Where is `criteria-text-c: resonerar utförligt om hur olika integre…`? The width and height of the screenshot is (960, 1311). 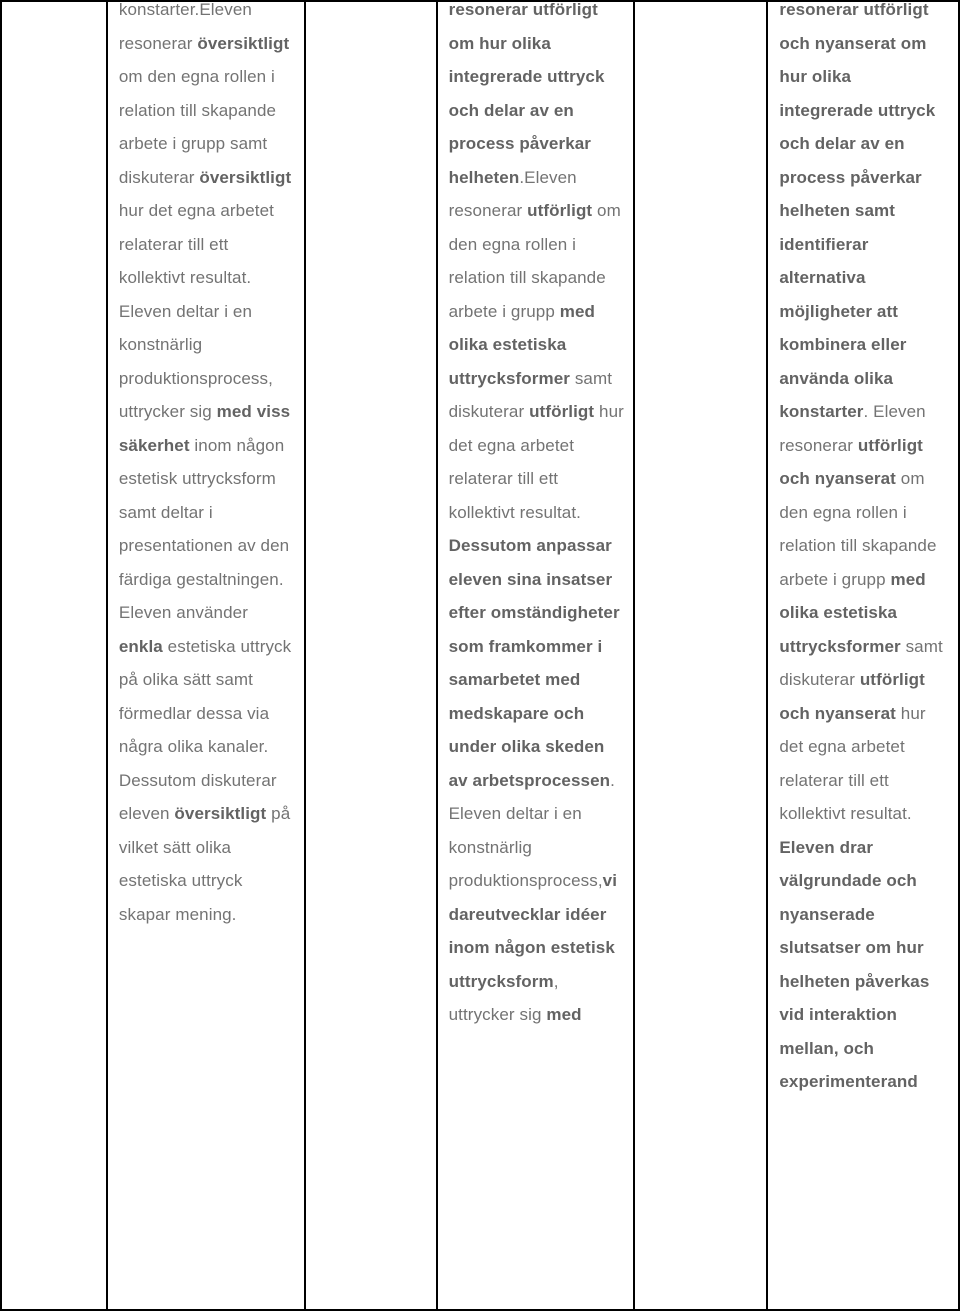
criteria-text-c: resonerar utförligt om hur olika integre… is located at coordinates (536, 512).